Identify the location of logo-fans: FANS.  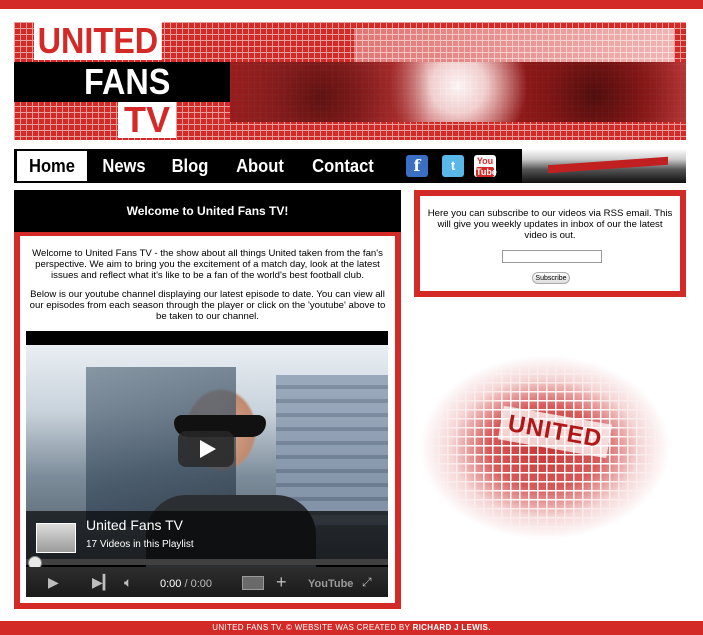
(127, 81).